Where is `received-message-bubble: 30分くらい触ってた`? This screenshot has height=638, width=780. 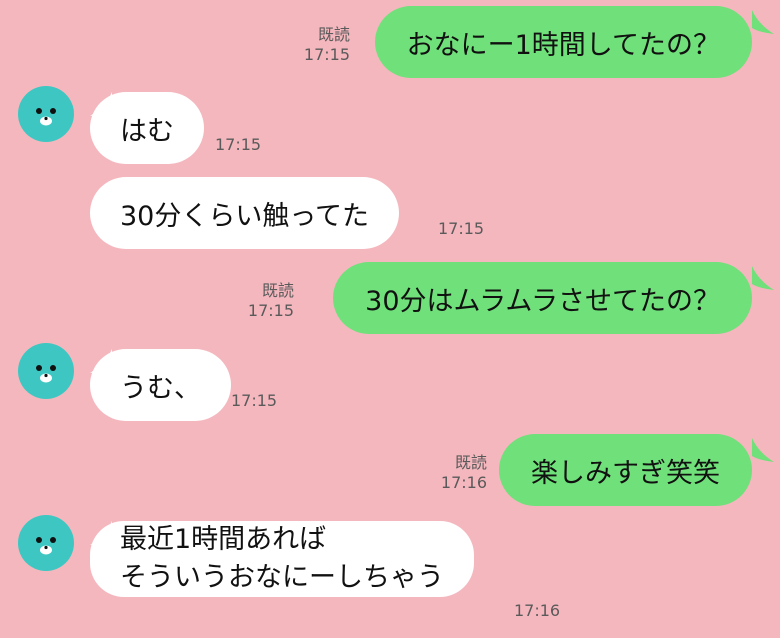 received-message-bubble: 30分くらい触ってた is located at coordinates (245, 213).